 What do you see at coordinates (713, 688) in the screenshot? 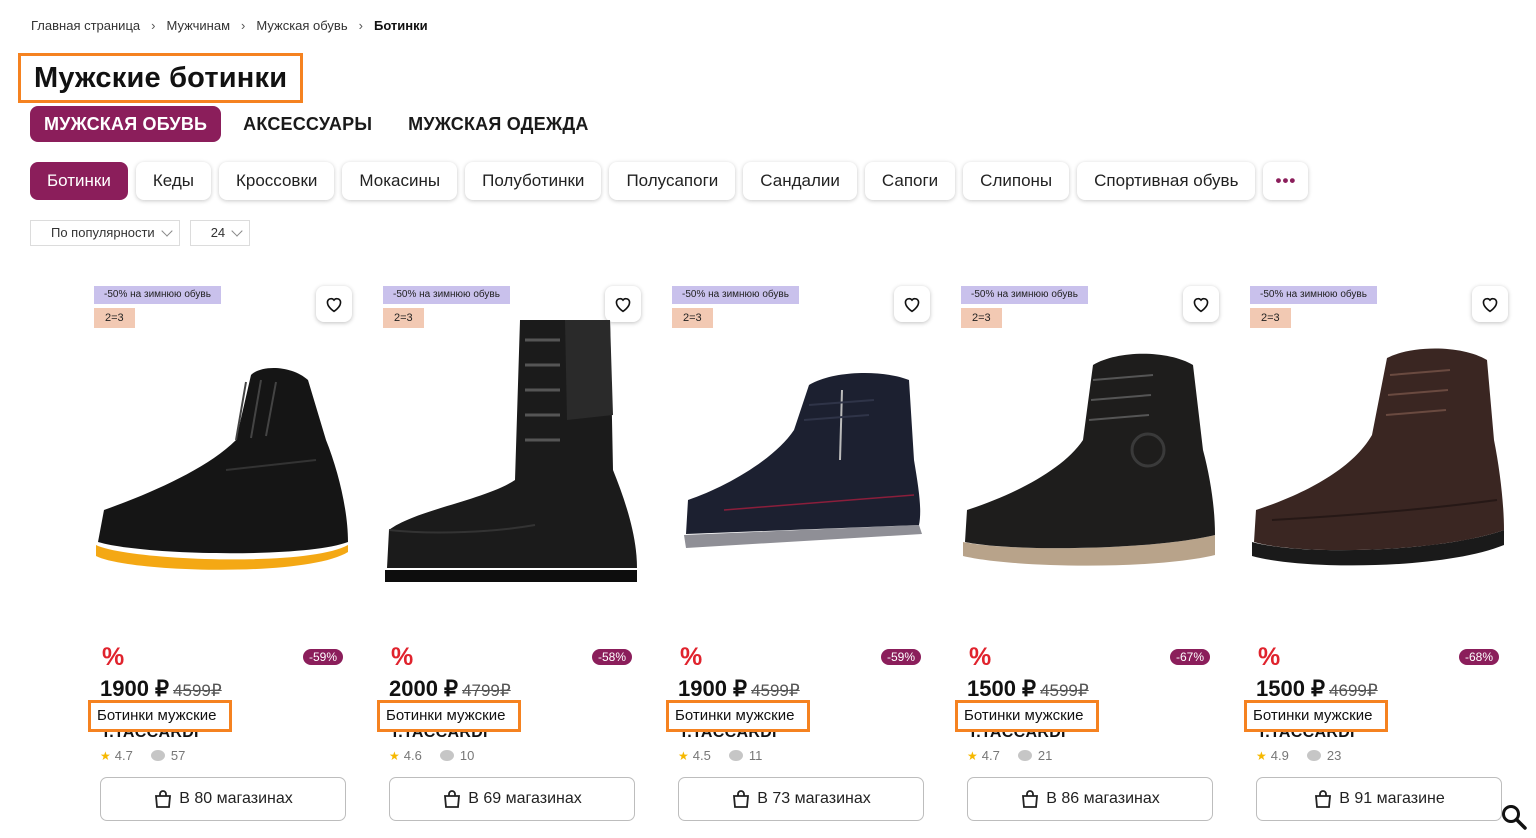
I see `current-price: 1900 ₽` at bounding box center [713, 688].